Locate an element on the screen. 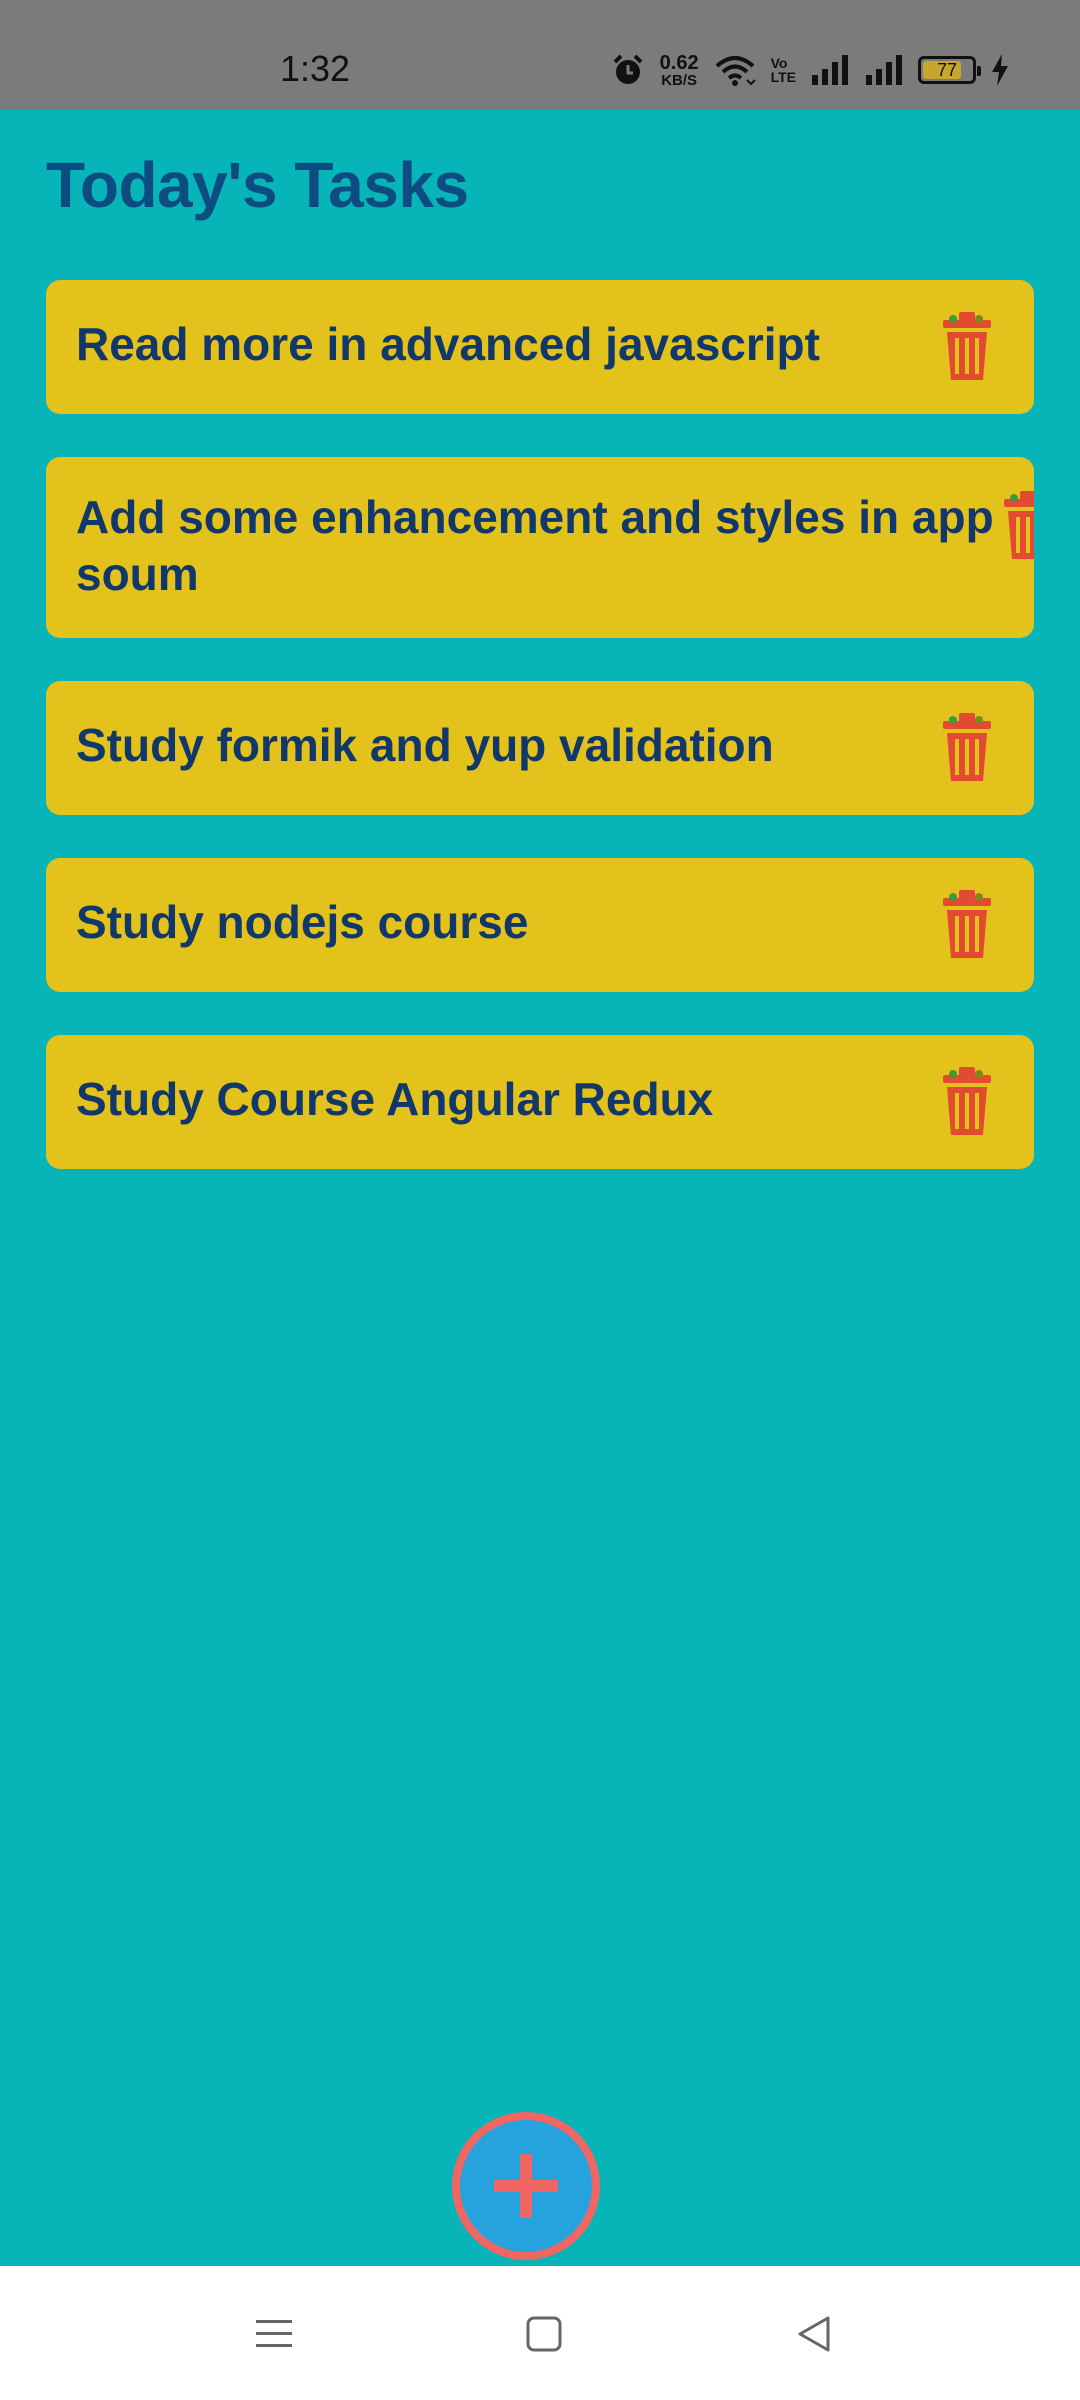 Image resolution: width=1080 pixels, height=2400 pixels. task-card: Read more in advanced javascript is located at coordinates (540, 347).